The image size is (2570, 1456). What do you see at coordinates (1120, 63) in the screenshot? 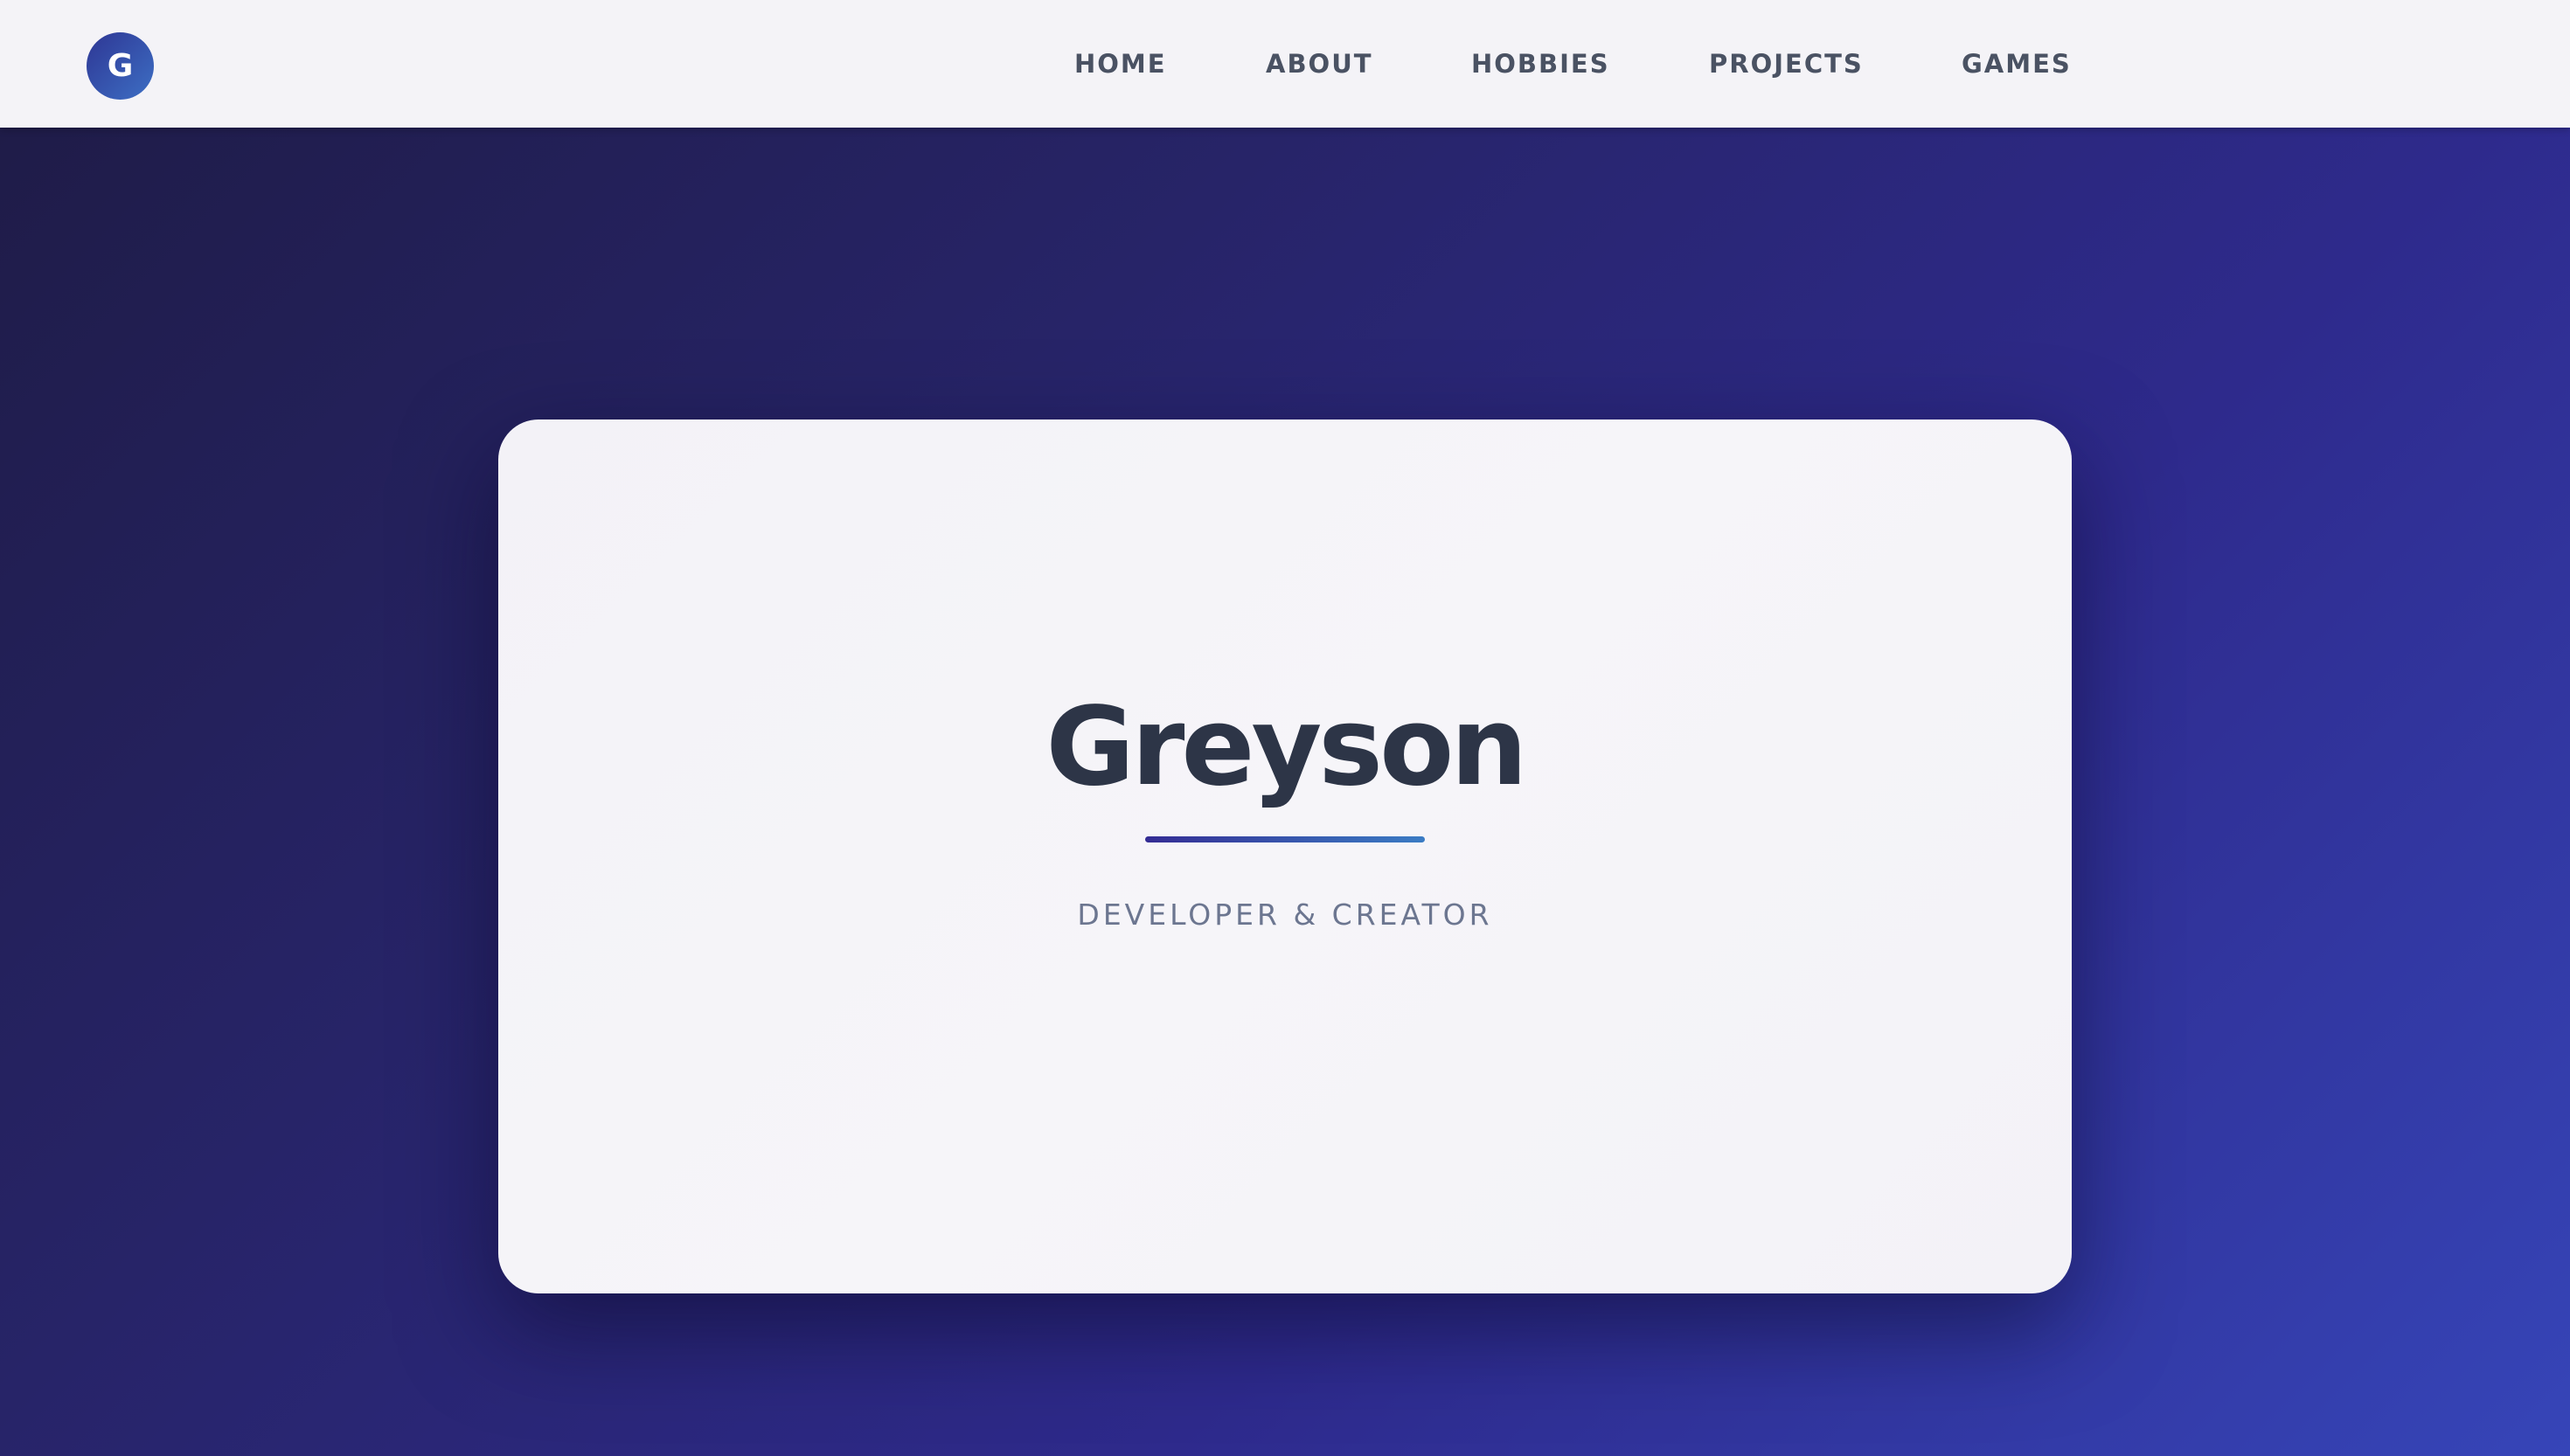
I see `nav-link-home: HOME` at bounding box center [1120, 63].